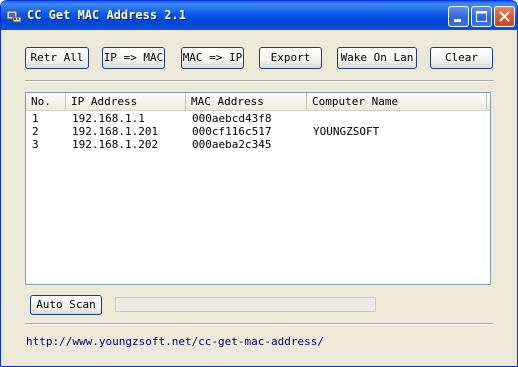  I want to click on table-row: 1 192.168.1.1 000aebcd43f8, so click(258, 118).